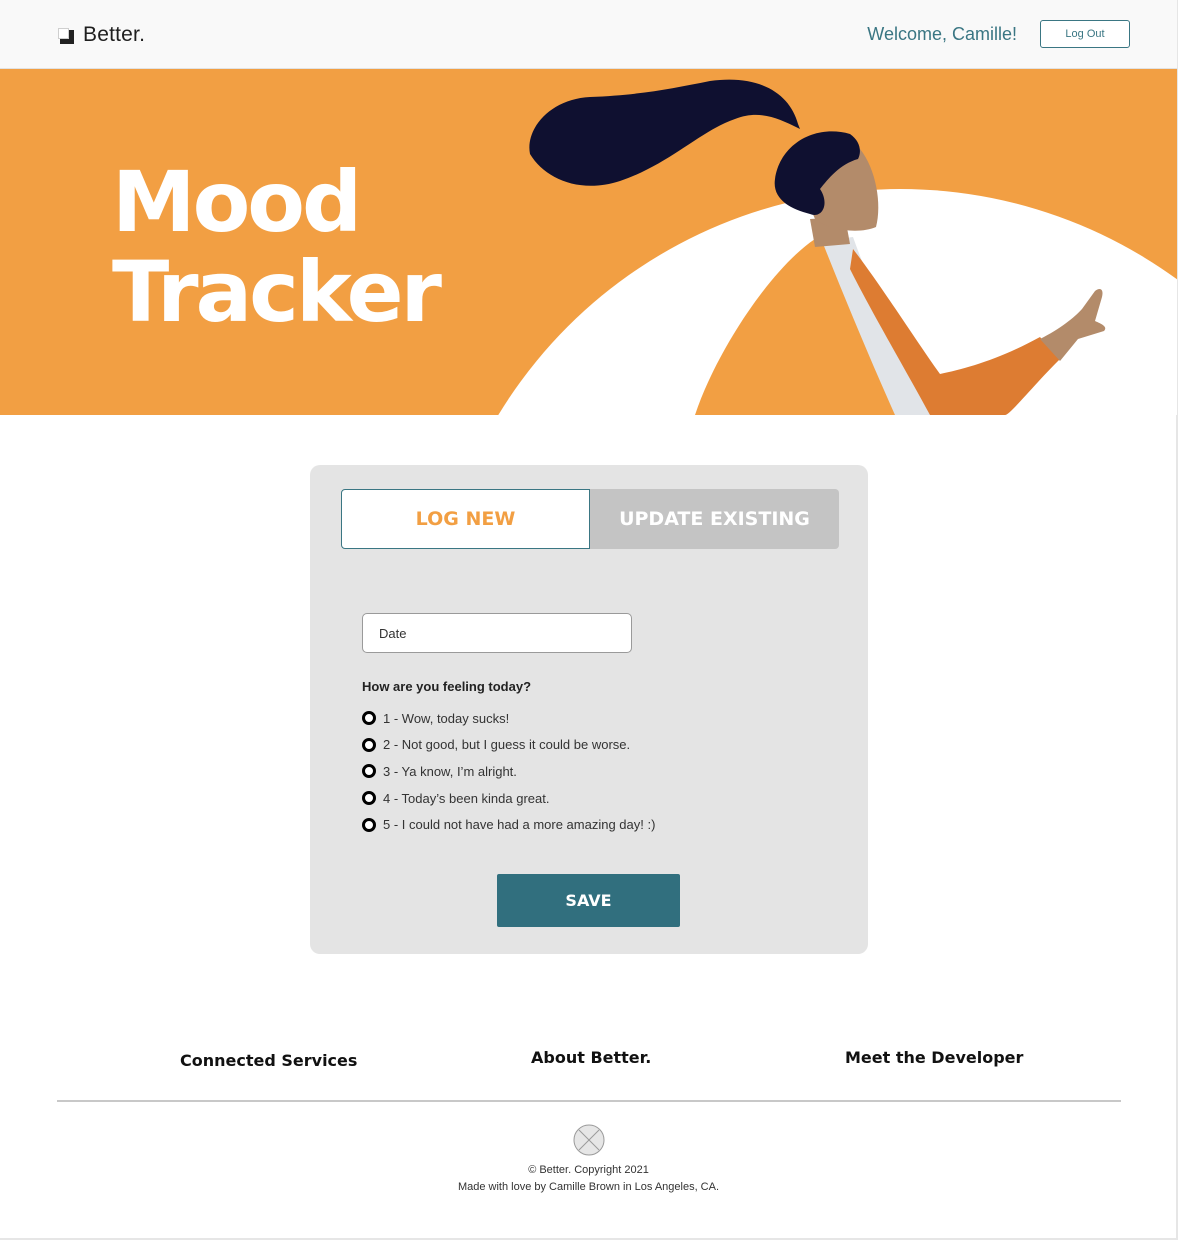  What do you see at coordinates (450, 771) in the screenshot?
I see `mood-option-label: 3 - Ya know, I’m alright.` at bounding box center [450, 771].